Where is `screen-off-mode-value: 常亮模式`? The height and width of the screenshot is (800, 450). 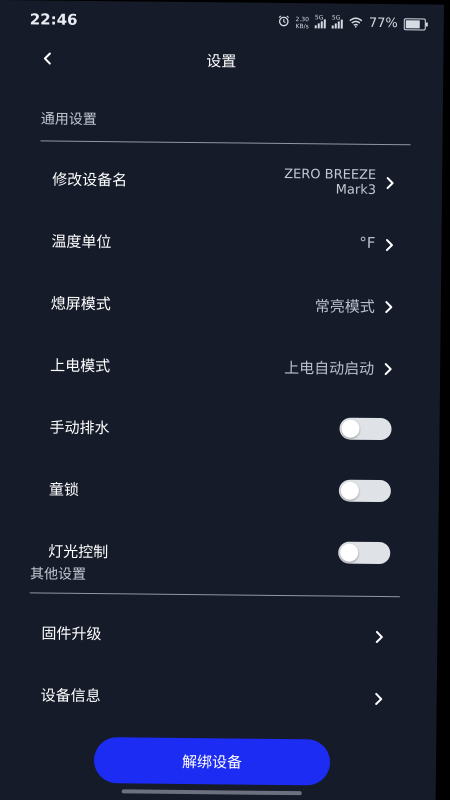 screen-off-mode-value: 常亮模式 is located at coordinates (344, 306).